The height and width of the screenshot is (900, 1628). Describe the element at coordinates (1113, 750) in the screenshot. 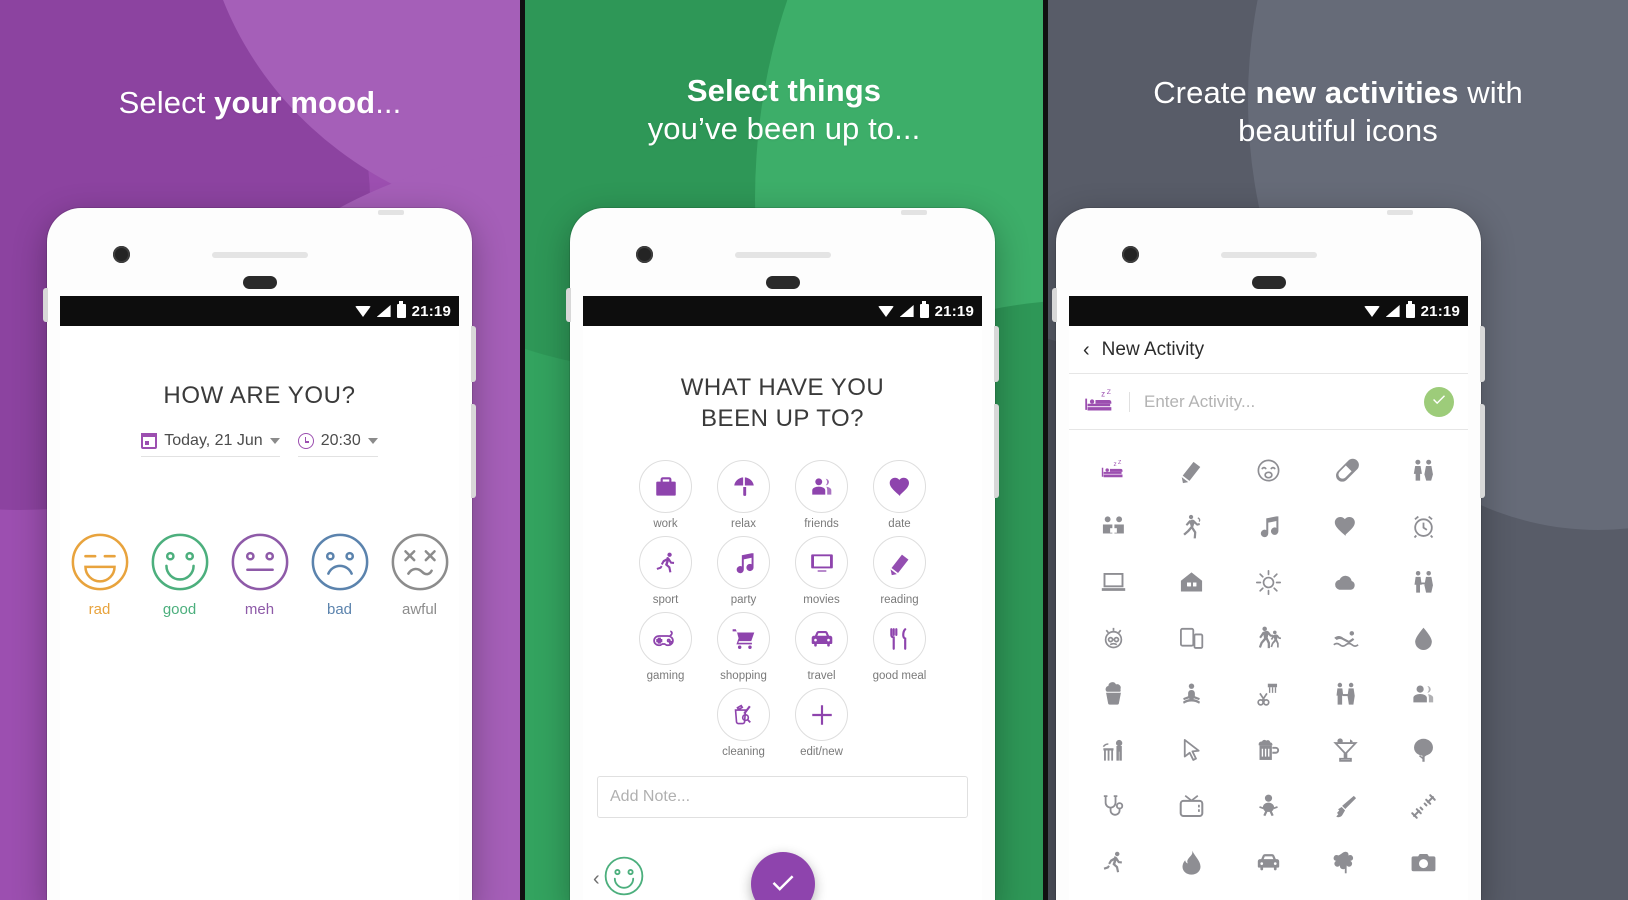

I see `icon-option-cat` at that location.